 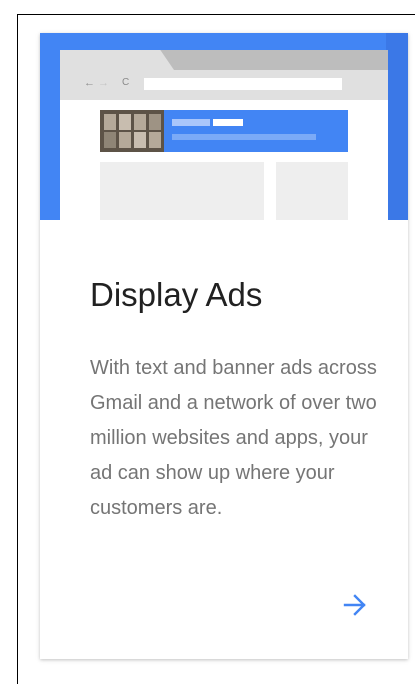 What do you see at coordinates (312, 191) in the screenshot?
I see `content-block-right` at bounding box center [312, 191].